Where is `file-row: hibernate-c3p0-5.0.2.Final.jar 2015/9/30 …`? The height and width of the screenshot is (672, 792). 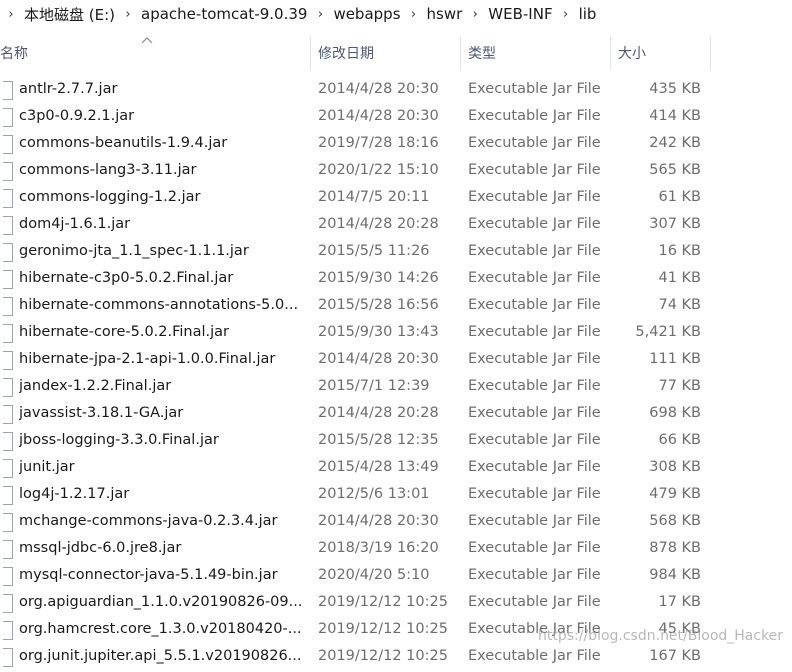
file-row: hibernate-c3p0-5.0.2.Final.jar 2015/9/30 … is located at coordinates (396, 280).